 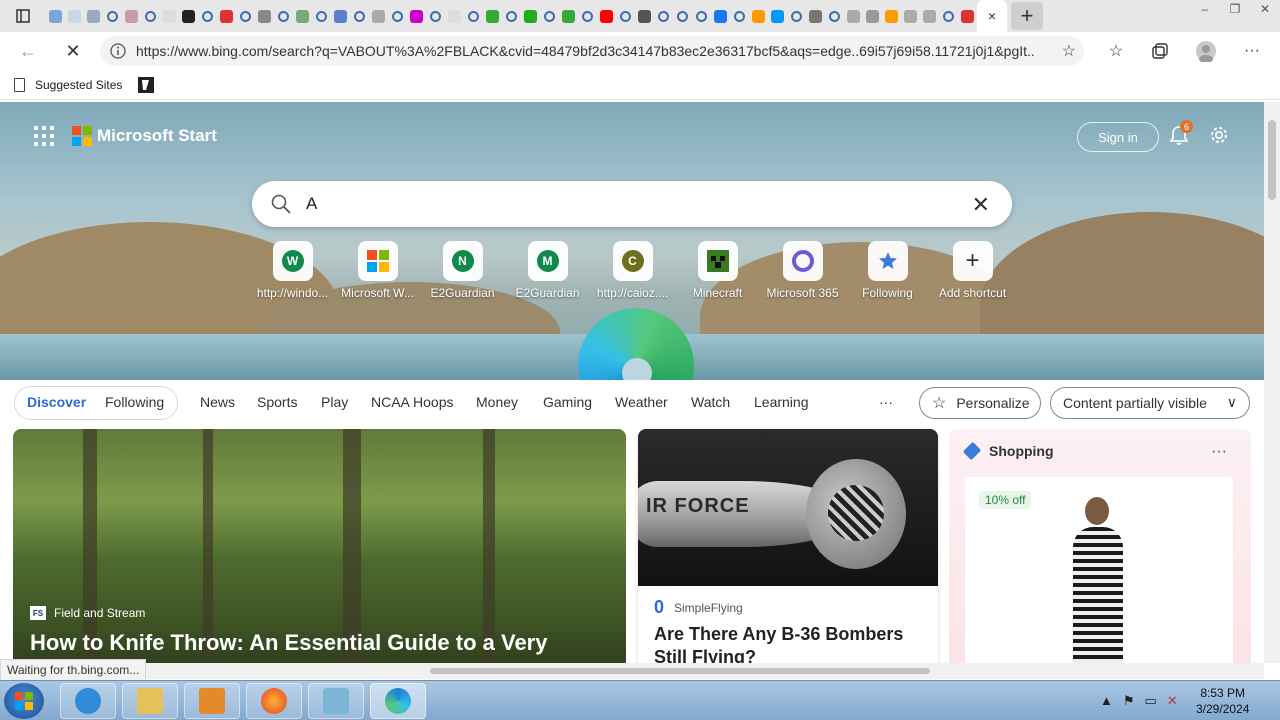 What do you see at coordinates (710, 402) in the screenshot?
I see `nav-watch: Watch` at bounding box center [710, 402].